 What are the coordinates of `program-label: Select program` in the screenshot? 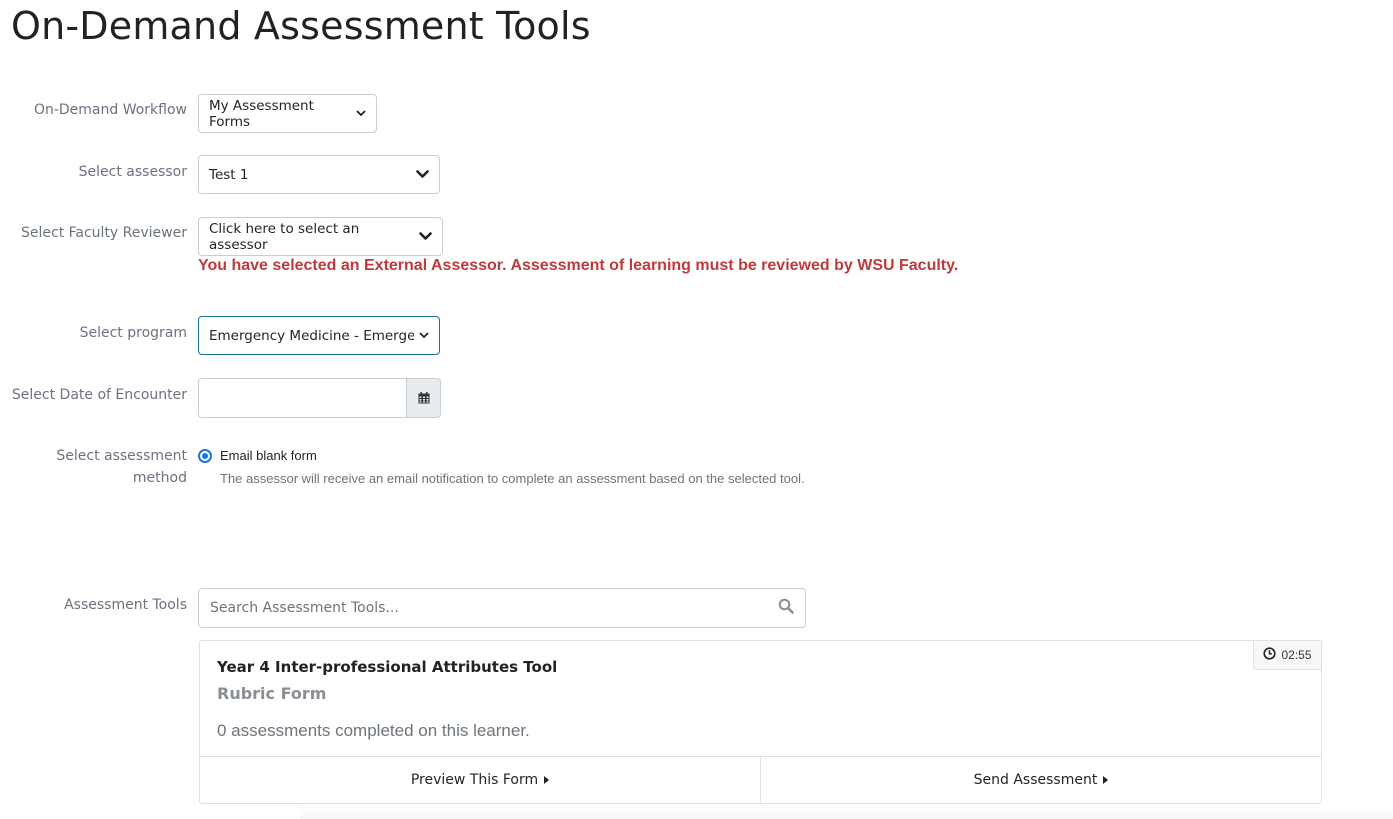 It's located at (133, 333).